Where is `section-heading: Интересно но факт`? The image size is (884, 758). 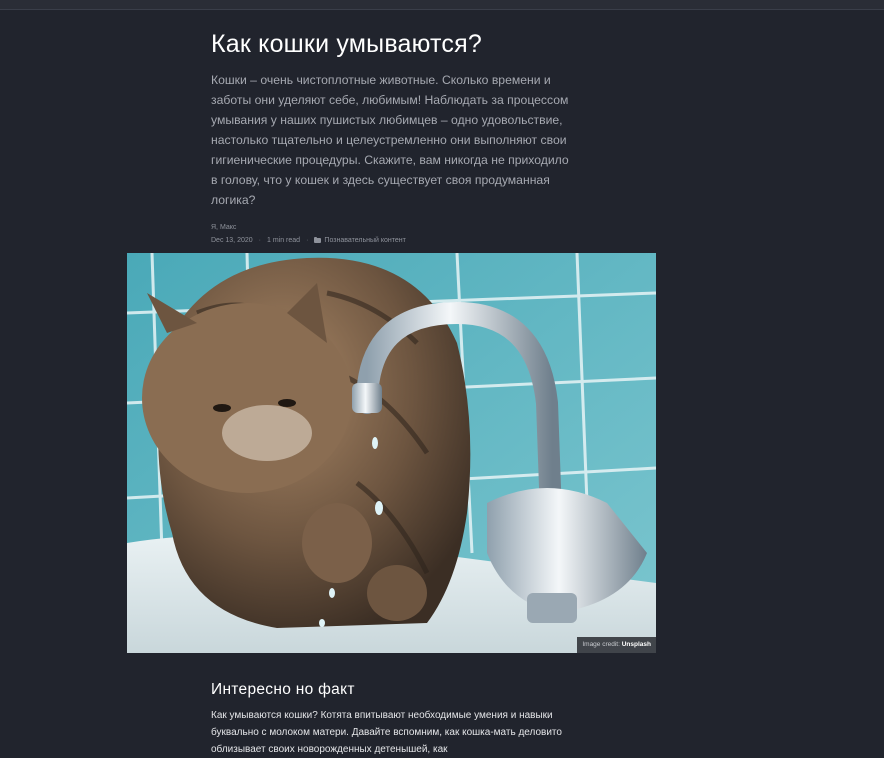
section-heading: Интересно но факт is located at coordinates (283, 689).